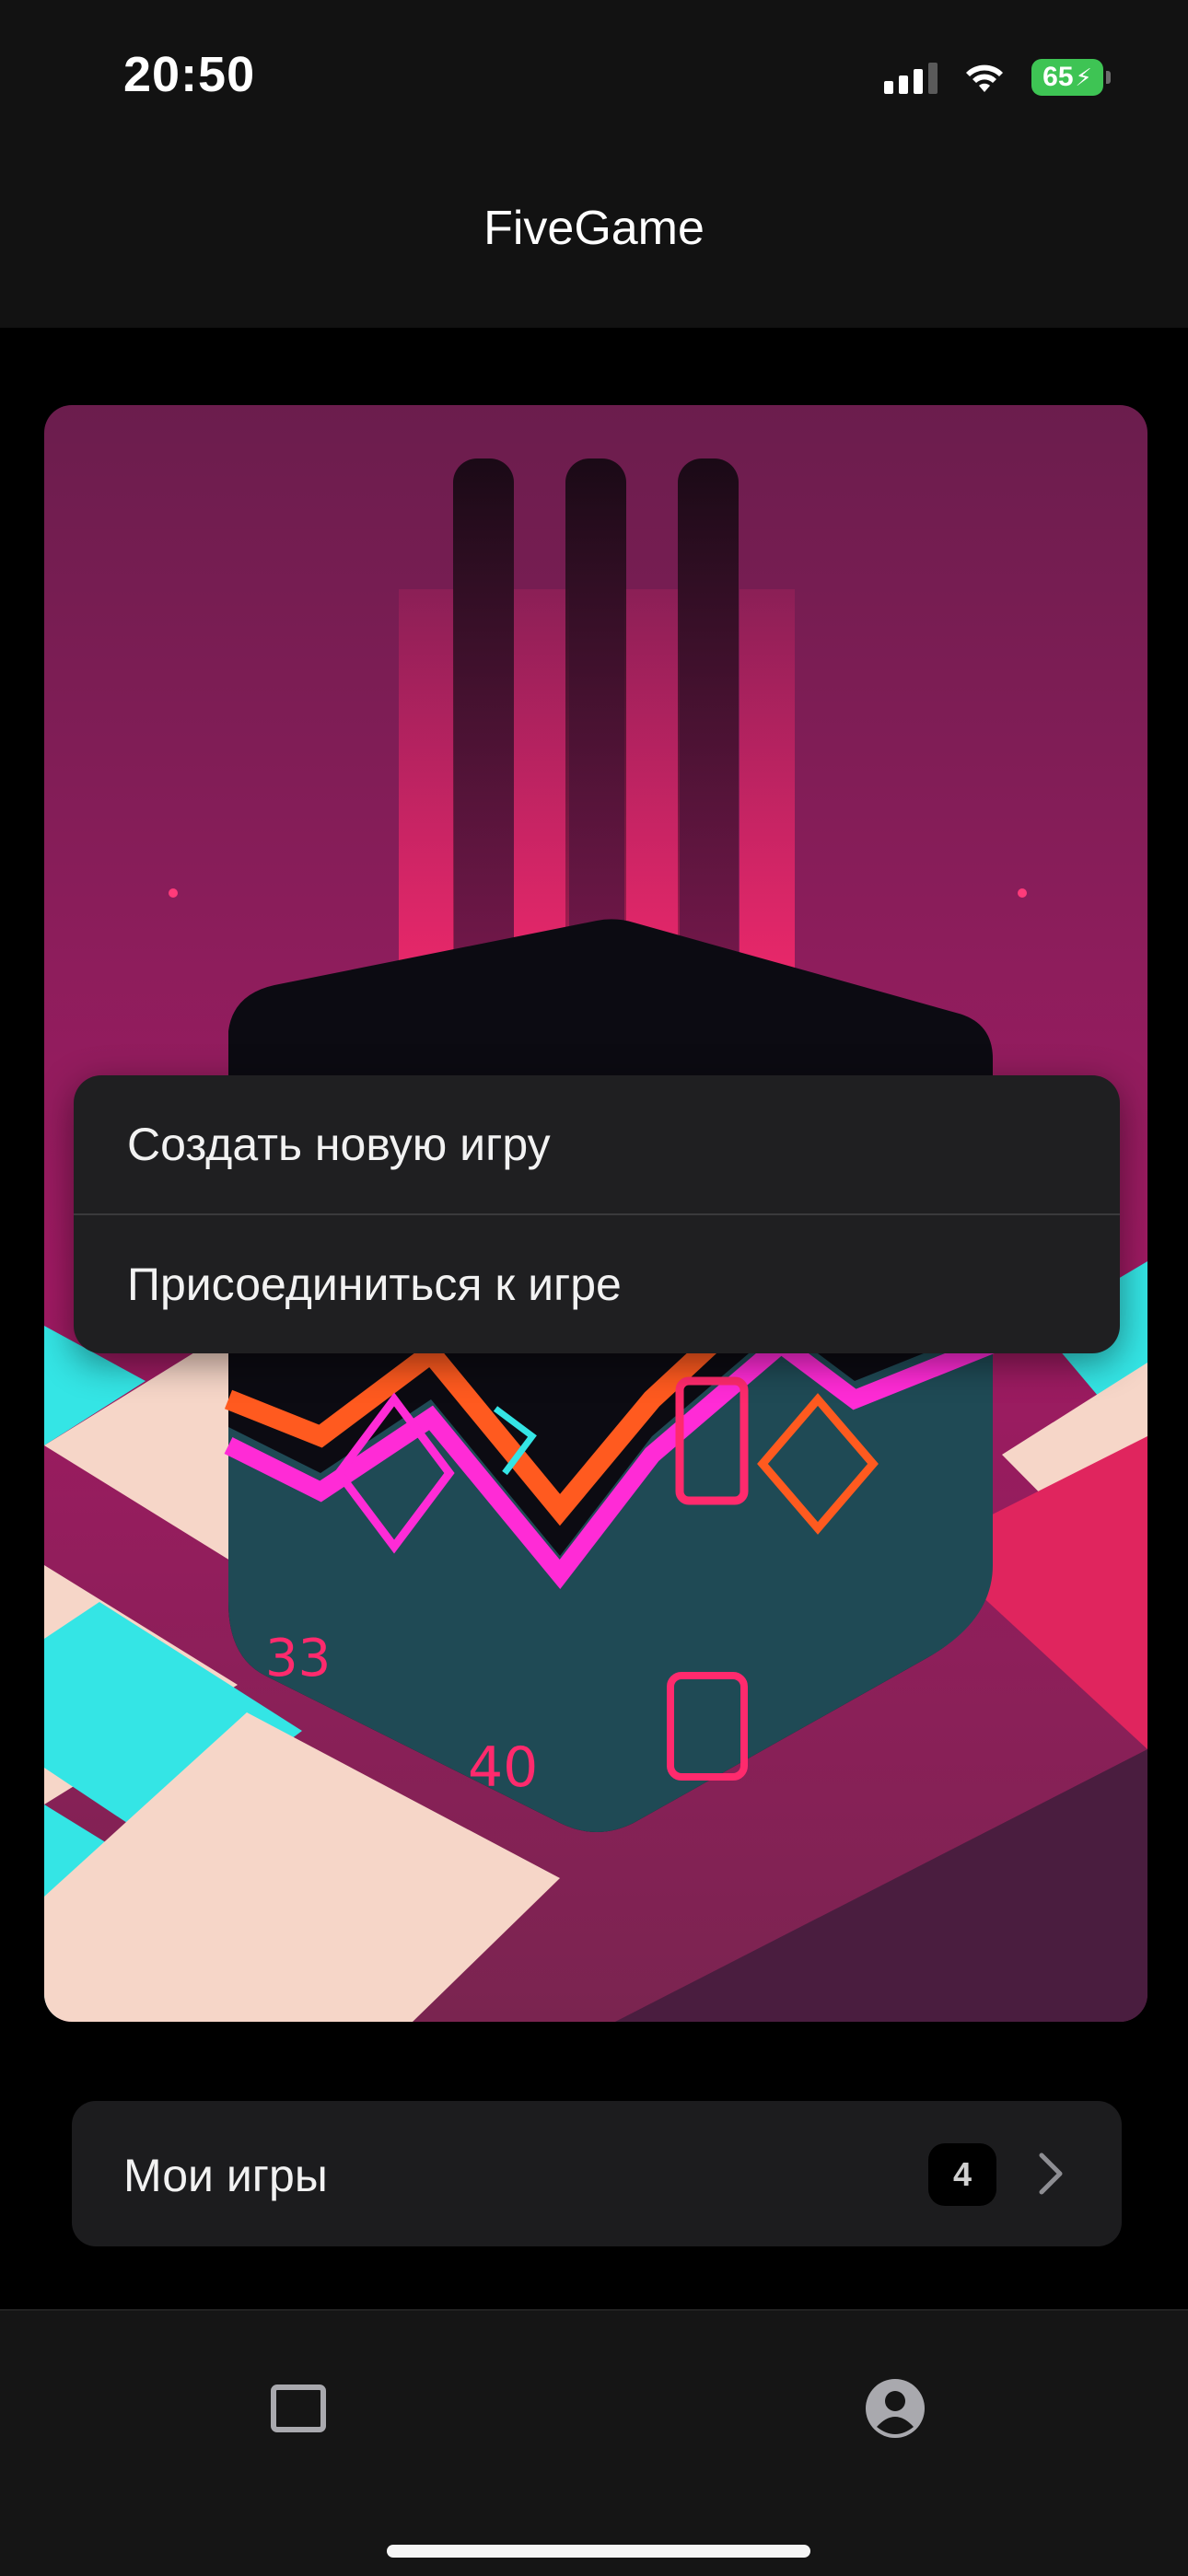 Image resolution: width=1188 pixels, height=2576 pixels. I want to click on join-game-label: Присоединиться к игре, so click(374, 1284).